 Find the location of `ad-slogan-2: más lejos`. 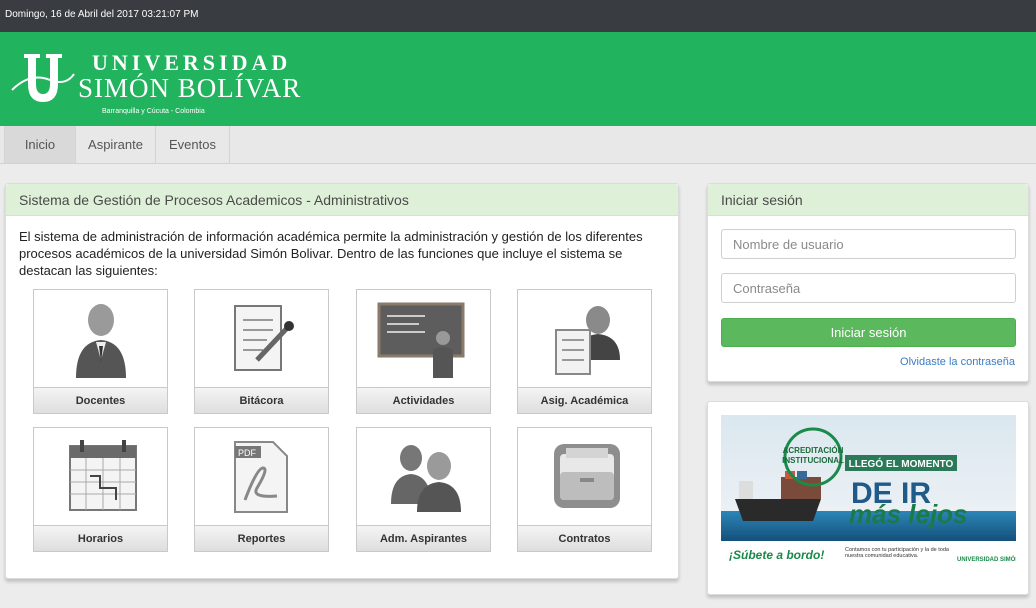

ad-slogan-2: más lejos is located at coordinates (908, 514).